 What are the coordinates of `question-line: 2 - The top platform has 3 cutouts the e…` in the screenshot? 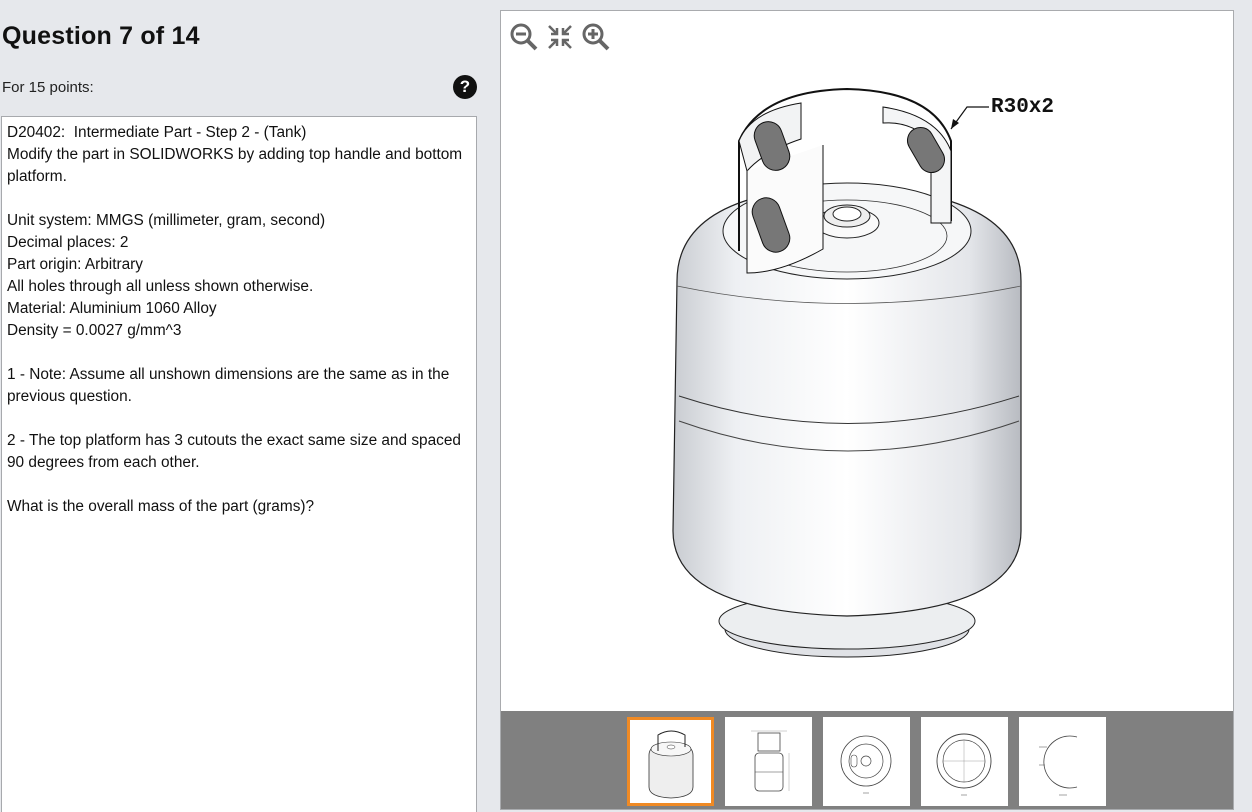 It's located at (236, 451).